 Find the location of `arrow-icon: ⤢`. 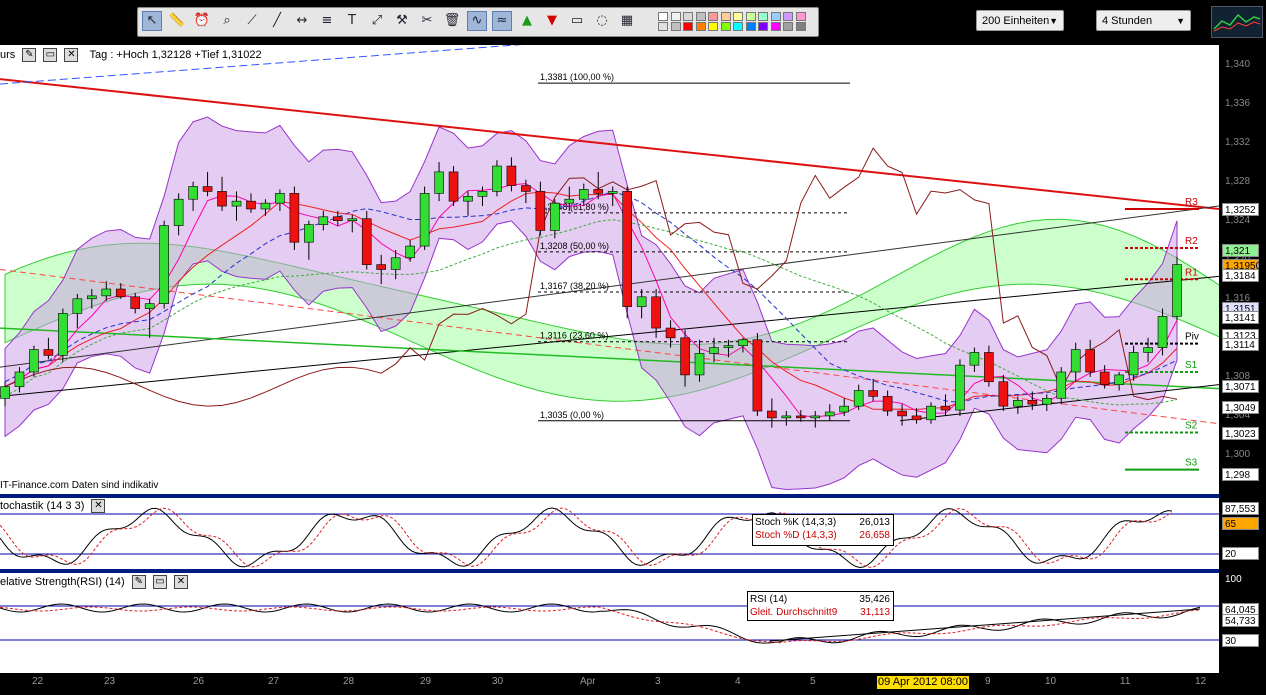

arrow-icon: ⤢ is located at coordinates (377, 21).